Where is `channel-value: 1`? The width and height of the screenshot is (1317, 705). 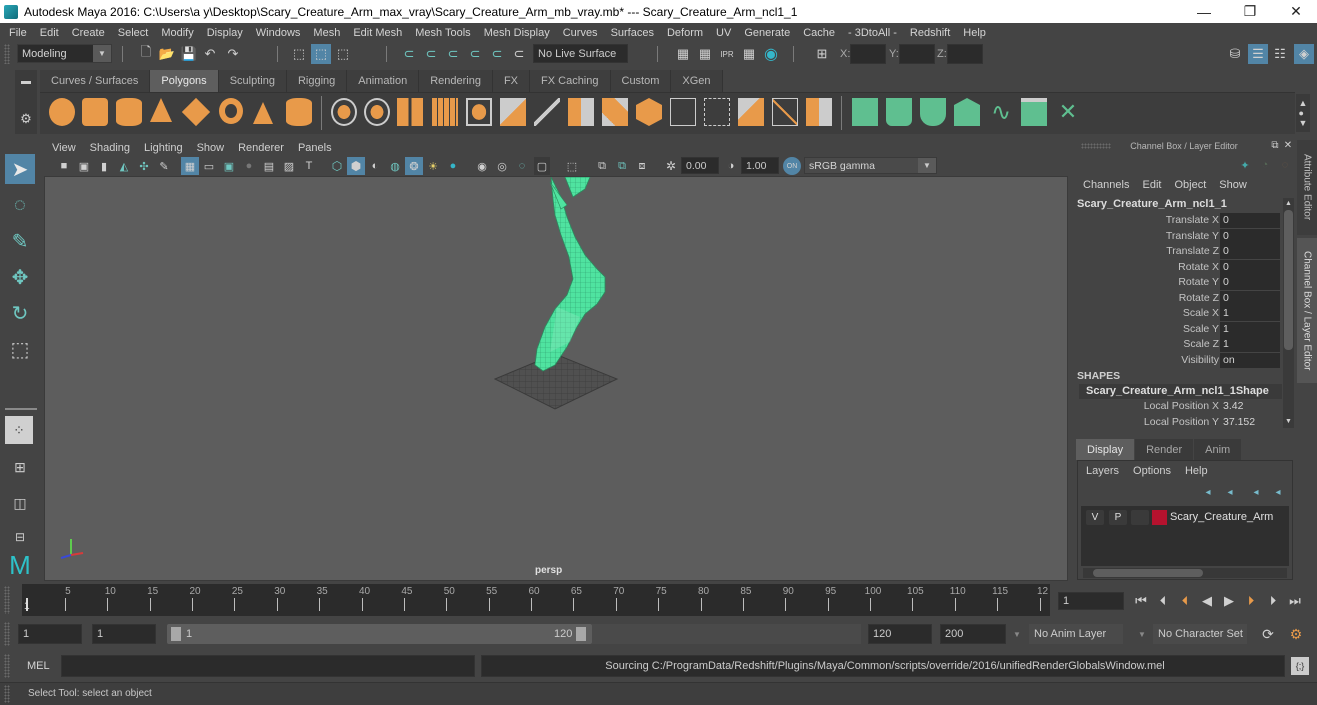
channel-value: 1 is located at coordinates (1250, 344).